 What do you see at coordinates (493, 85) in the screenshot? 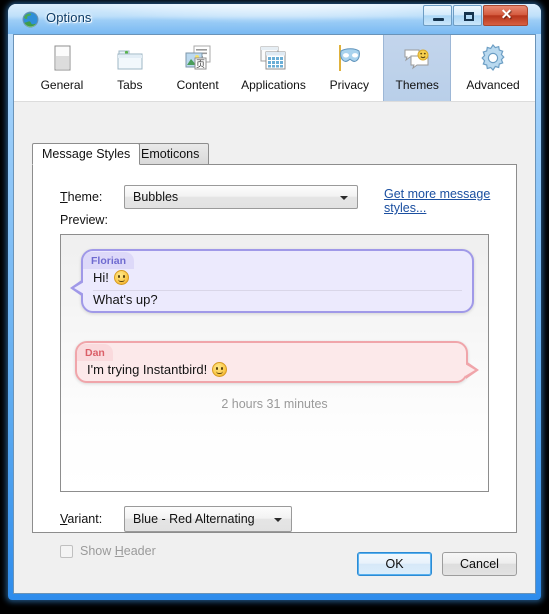
I see `toolbar-label-advanced: Advanced` at bounding box center [493, 85].